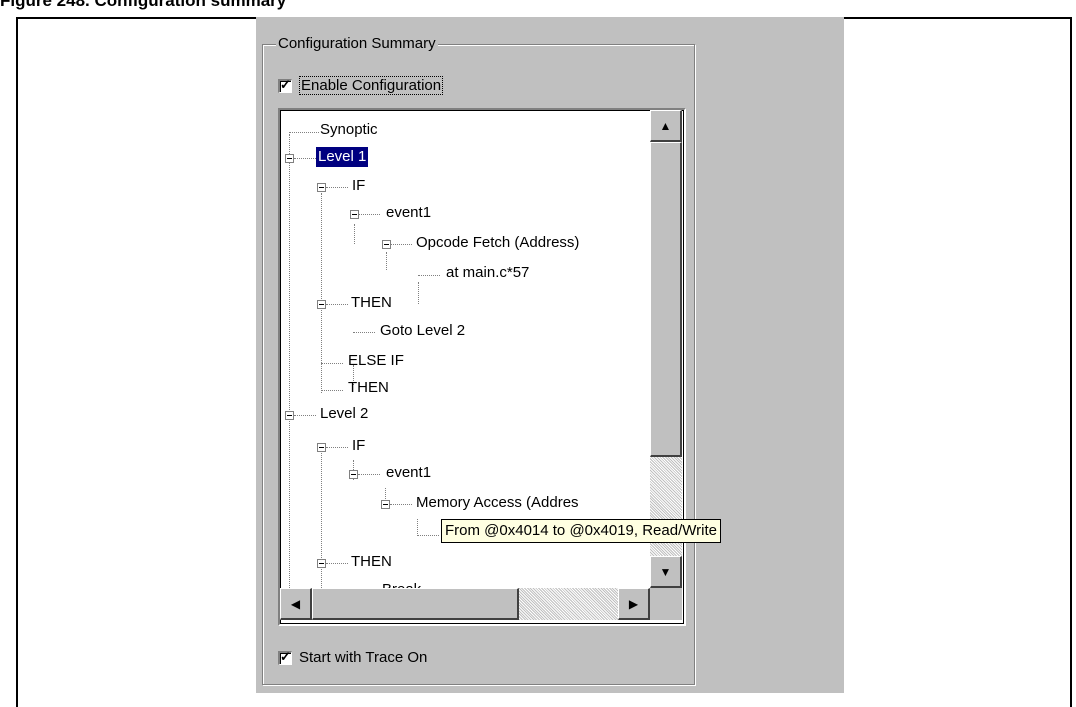 The image size is (1076, 707). Describe the element at coordinates (357, 44) in the screenshot. I see `group-legend: Configuration Summary` at that location.